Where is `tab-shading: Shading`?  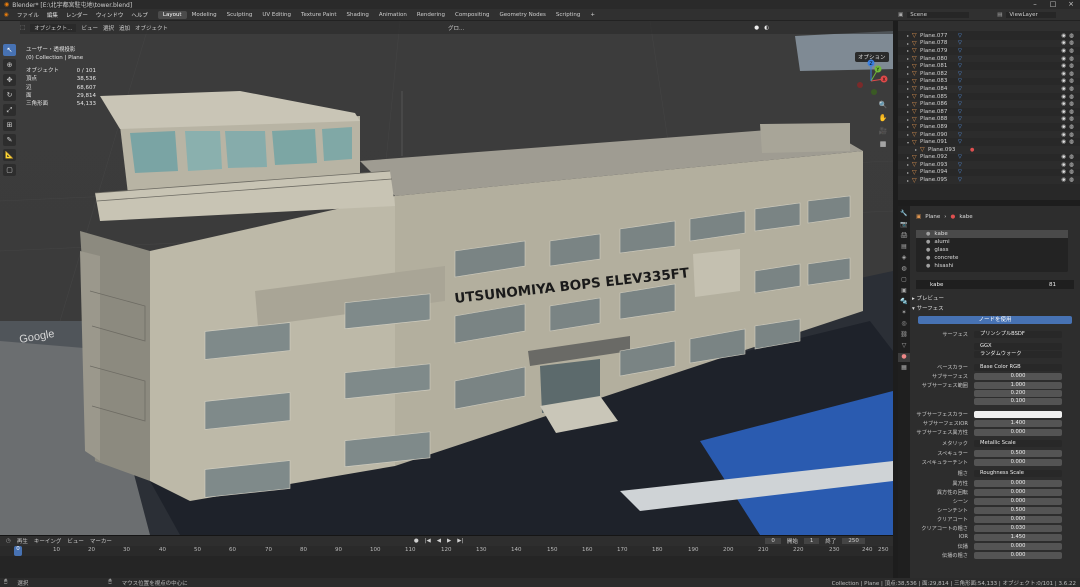 tab-shading: Shading is located at coordinates (358, 15).